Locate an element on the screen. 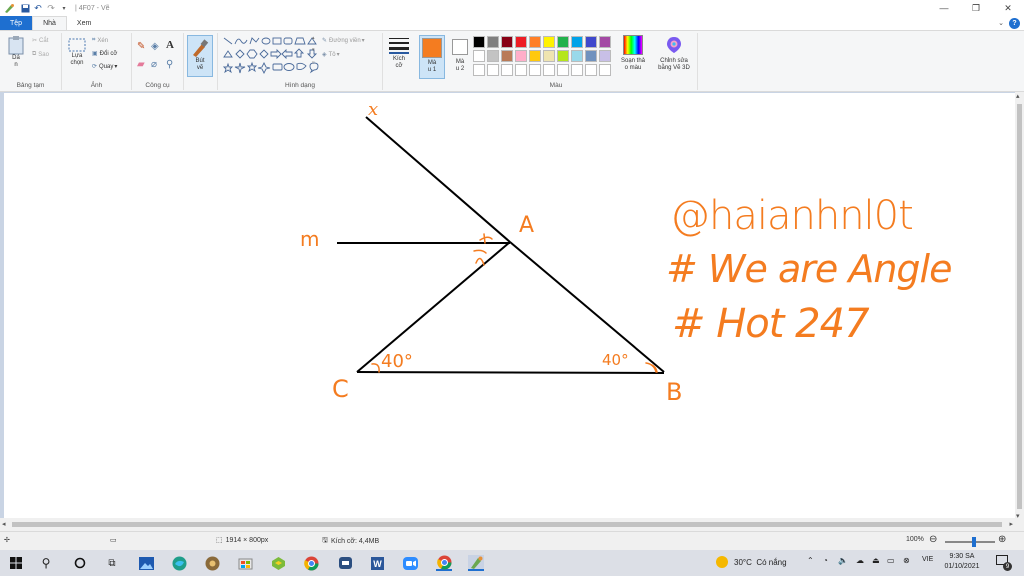 Image resolution: width=1024 pixels, height=576 pixels. crop-button: ⌗ Xén is located at coordinates (100, 40).